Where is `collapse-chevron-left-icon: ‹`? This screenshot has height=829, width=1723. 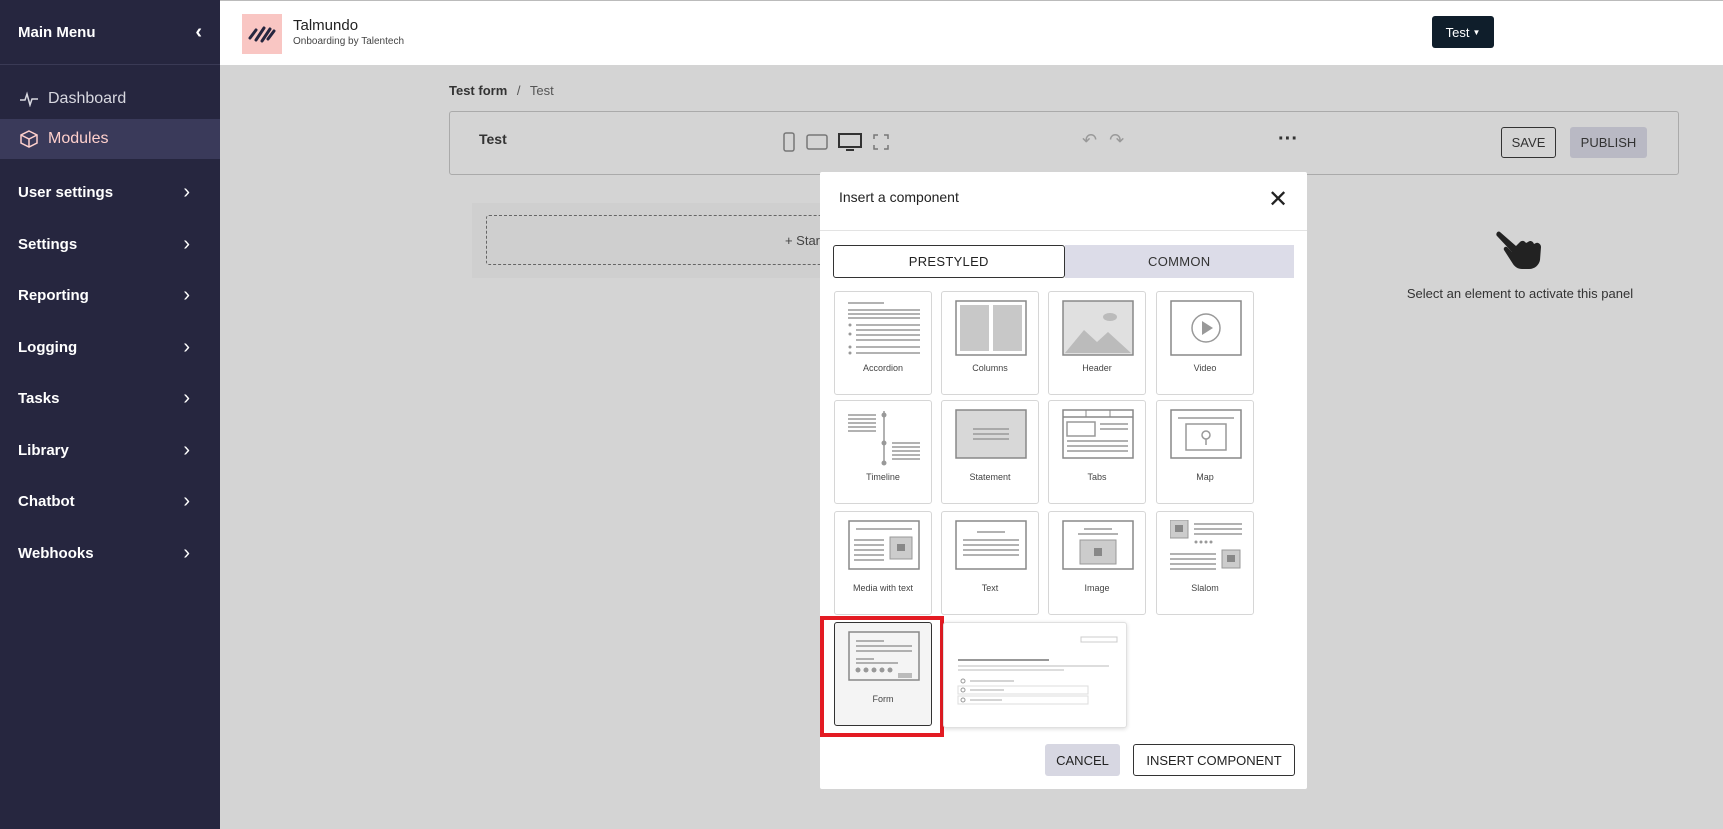
collapse-chevron-left-icon: ‹ is located at coordinates (198, 32).